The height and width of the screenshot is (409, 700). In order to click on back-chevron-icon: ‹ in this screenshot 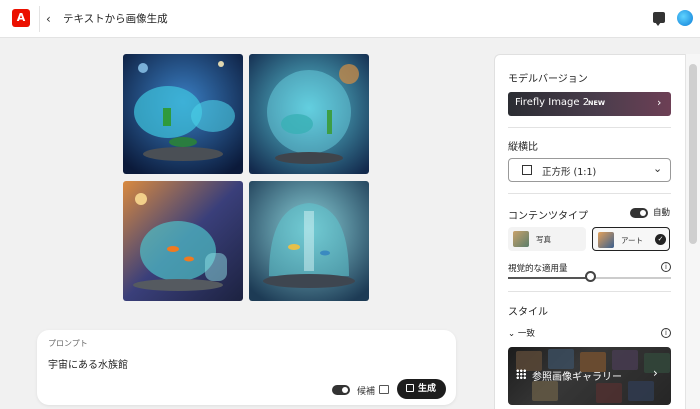, I will do `click(48, 19)`.